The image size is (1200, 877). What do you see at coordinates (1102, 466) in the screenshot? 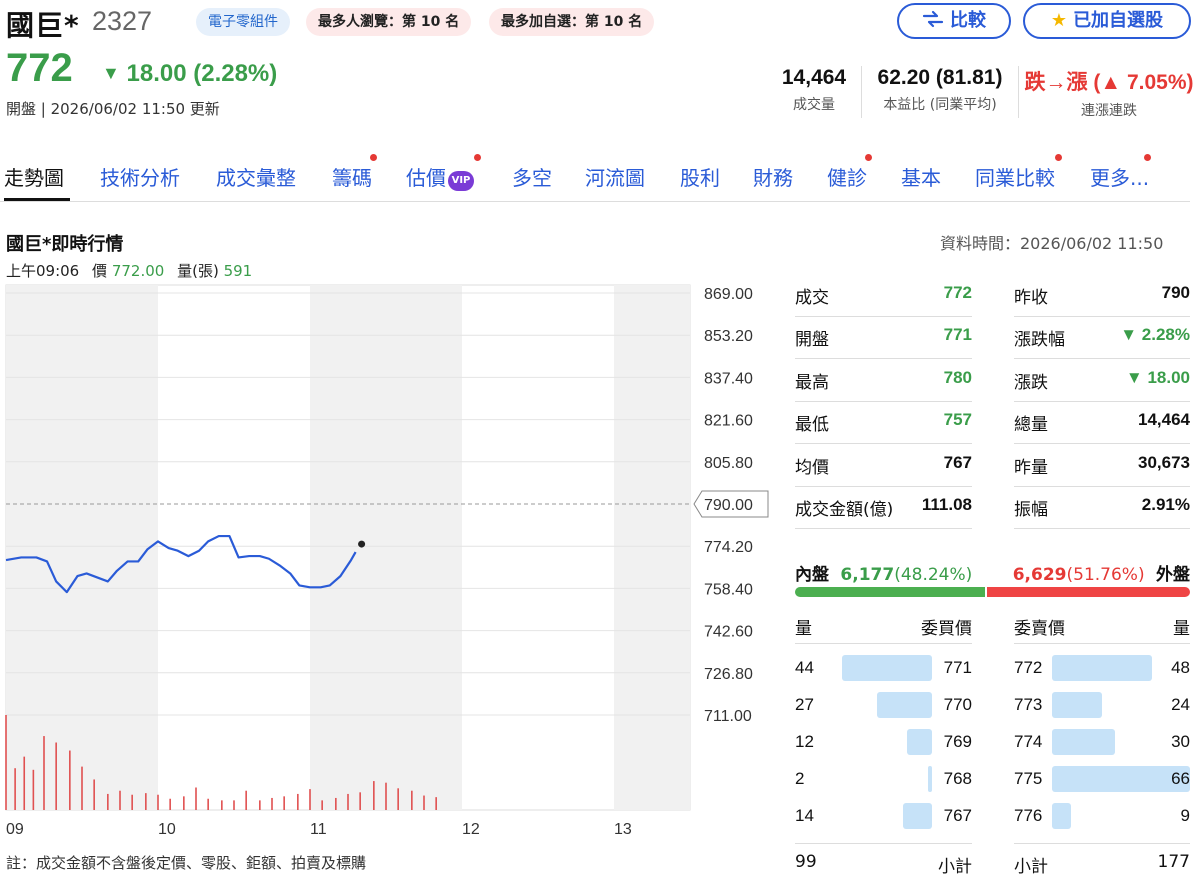
I see `quote-row: 昨量 30,673` at bounding box center [1102, 466].